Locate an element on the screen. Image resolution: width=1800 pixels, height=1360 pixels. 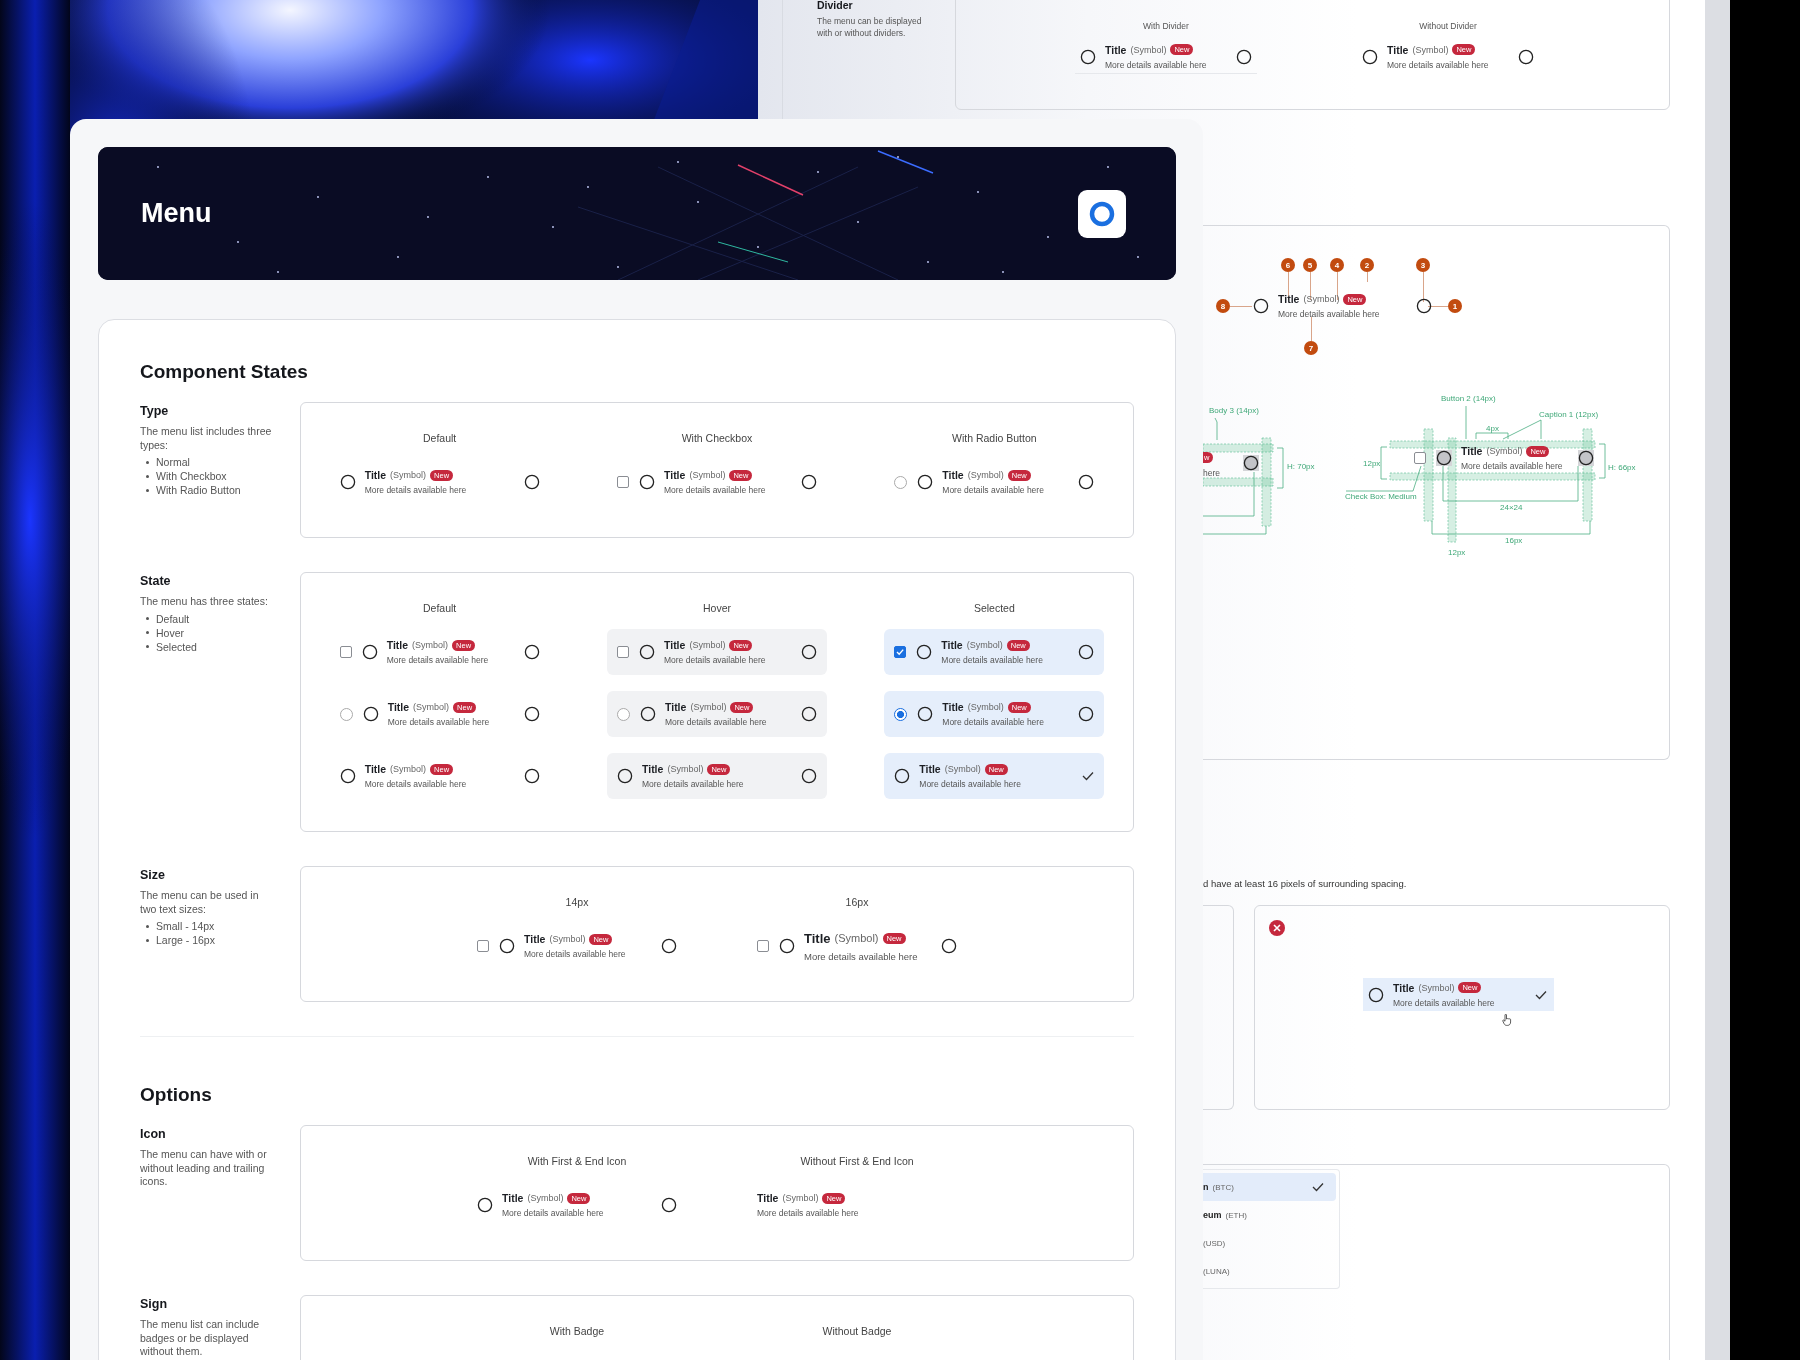
circle-icon is located at coordinates (1251, 463).